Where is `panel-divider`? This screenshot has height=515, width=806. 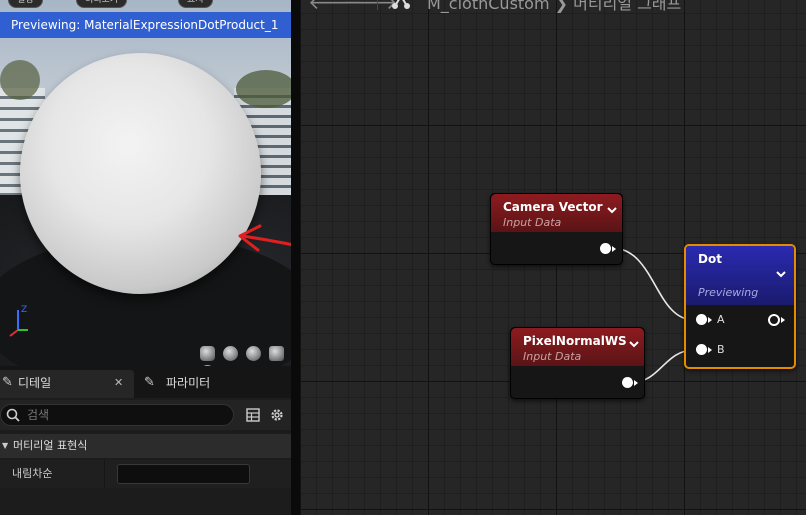
panel-divider is located at coordinates (295, 257).